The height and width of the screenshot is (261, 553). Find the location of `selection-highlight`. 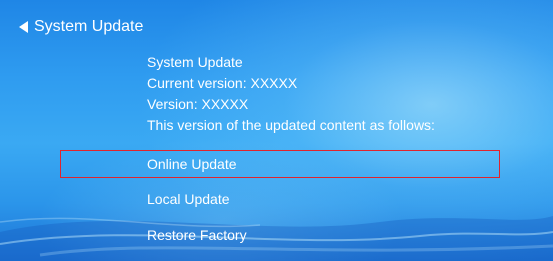

selection-highlight is located at coordinates (280, 164).